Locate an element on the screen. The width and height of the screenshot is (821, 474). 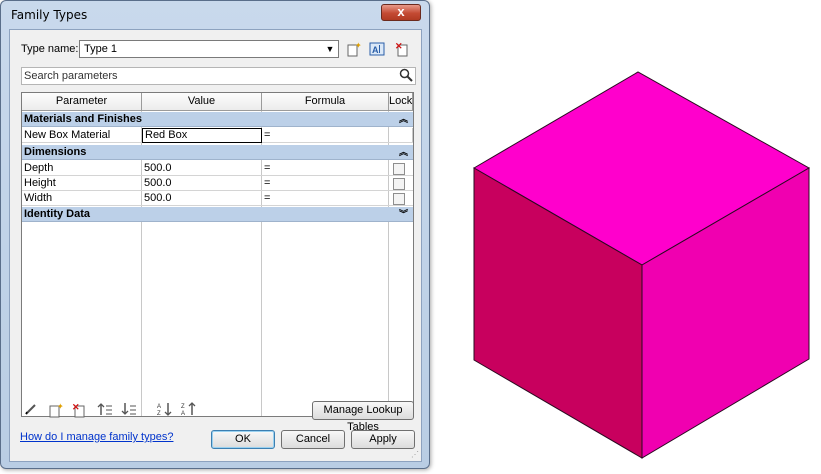
chevron-down-icon: ▼ is located at coordinates (330, 49).